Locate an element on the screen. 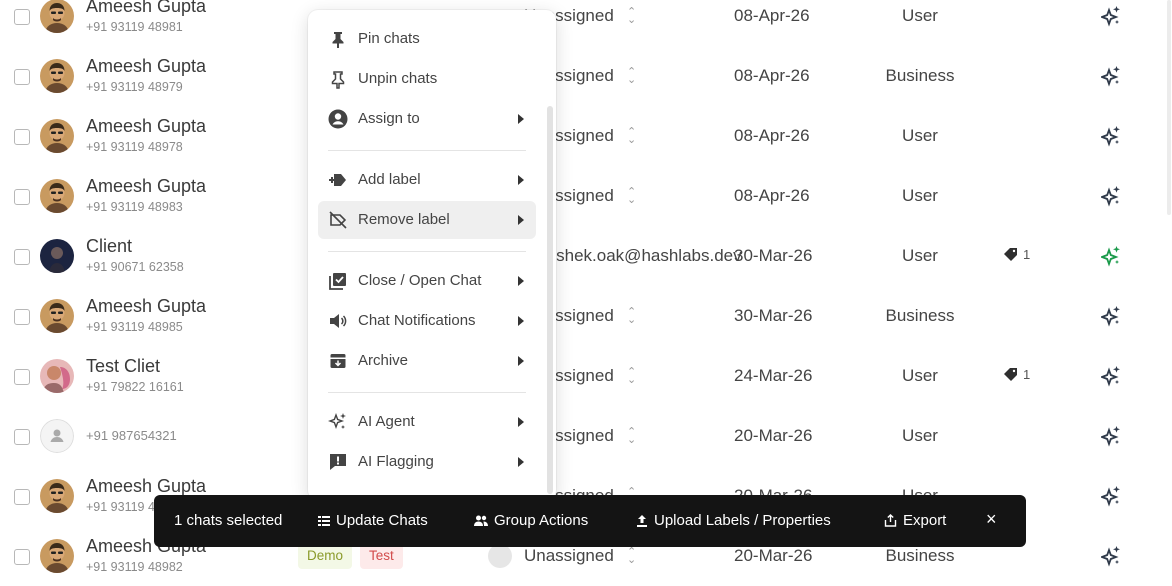 This screenshot has height=586, width=1172. label-count-value: 1 is located at coordinates (1027, 374).